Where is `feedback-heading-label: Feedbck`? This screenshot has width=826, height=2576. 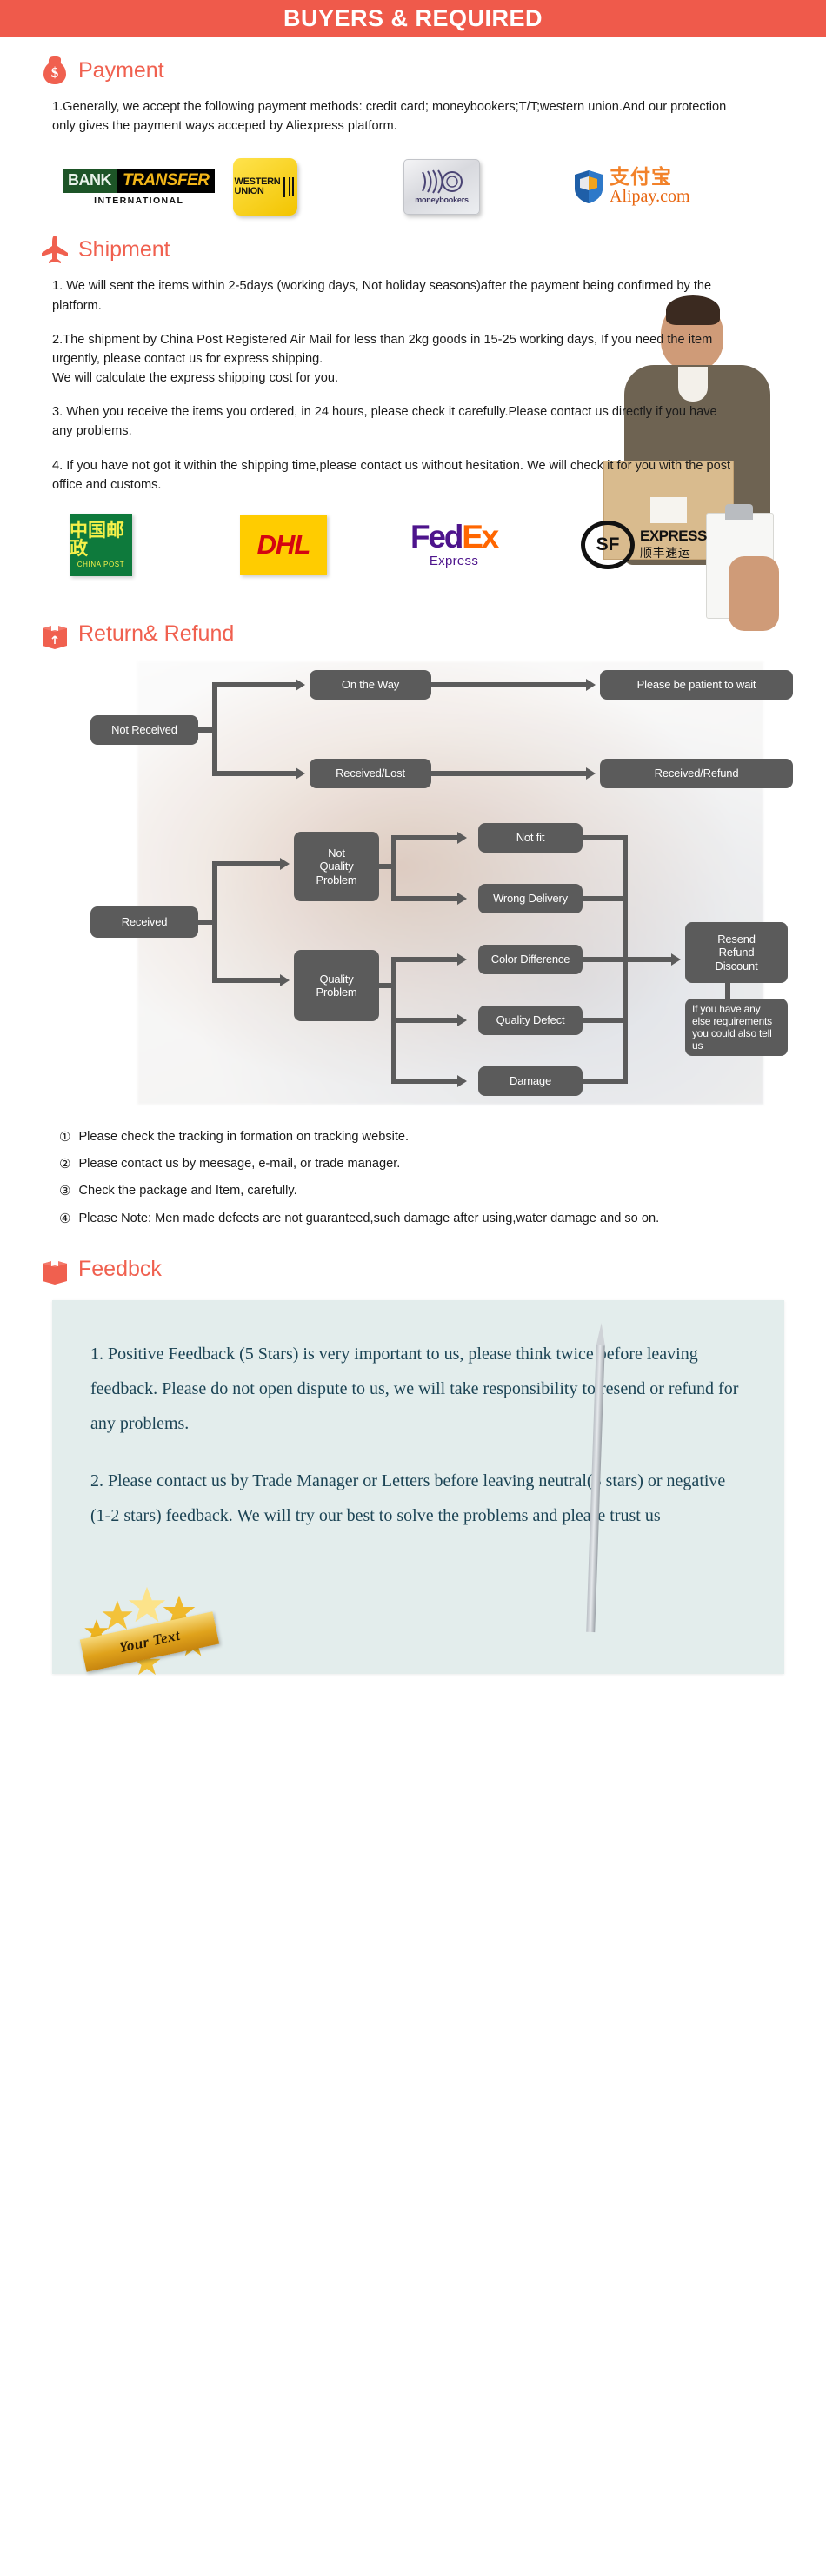 feedback-heading-label: Feedbck is located at coordinates (120, 1270).